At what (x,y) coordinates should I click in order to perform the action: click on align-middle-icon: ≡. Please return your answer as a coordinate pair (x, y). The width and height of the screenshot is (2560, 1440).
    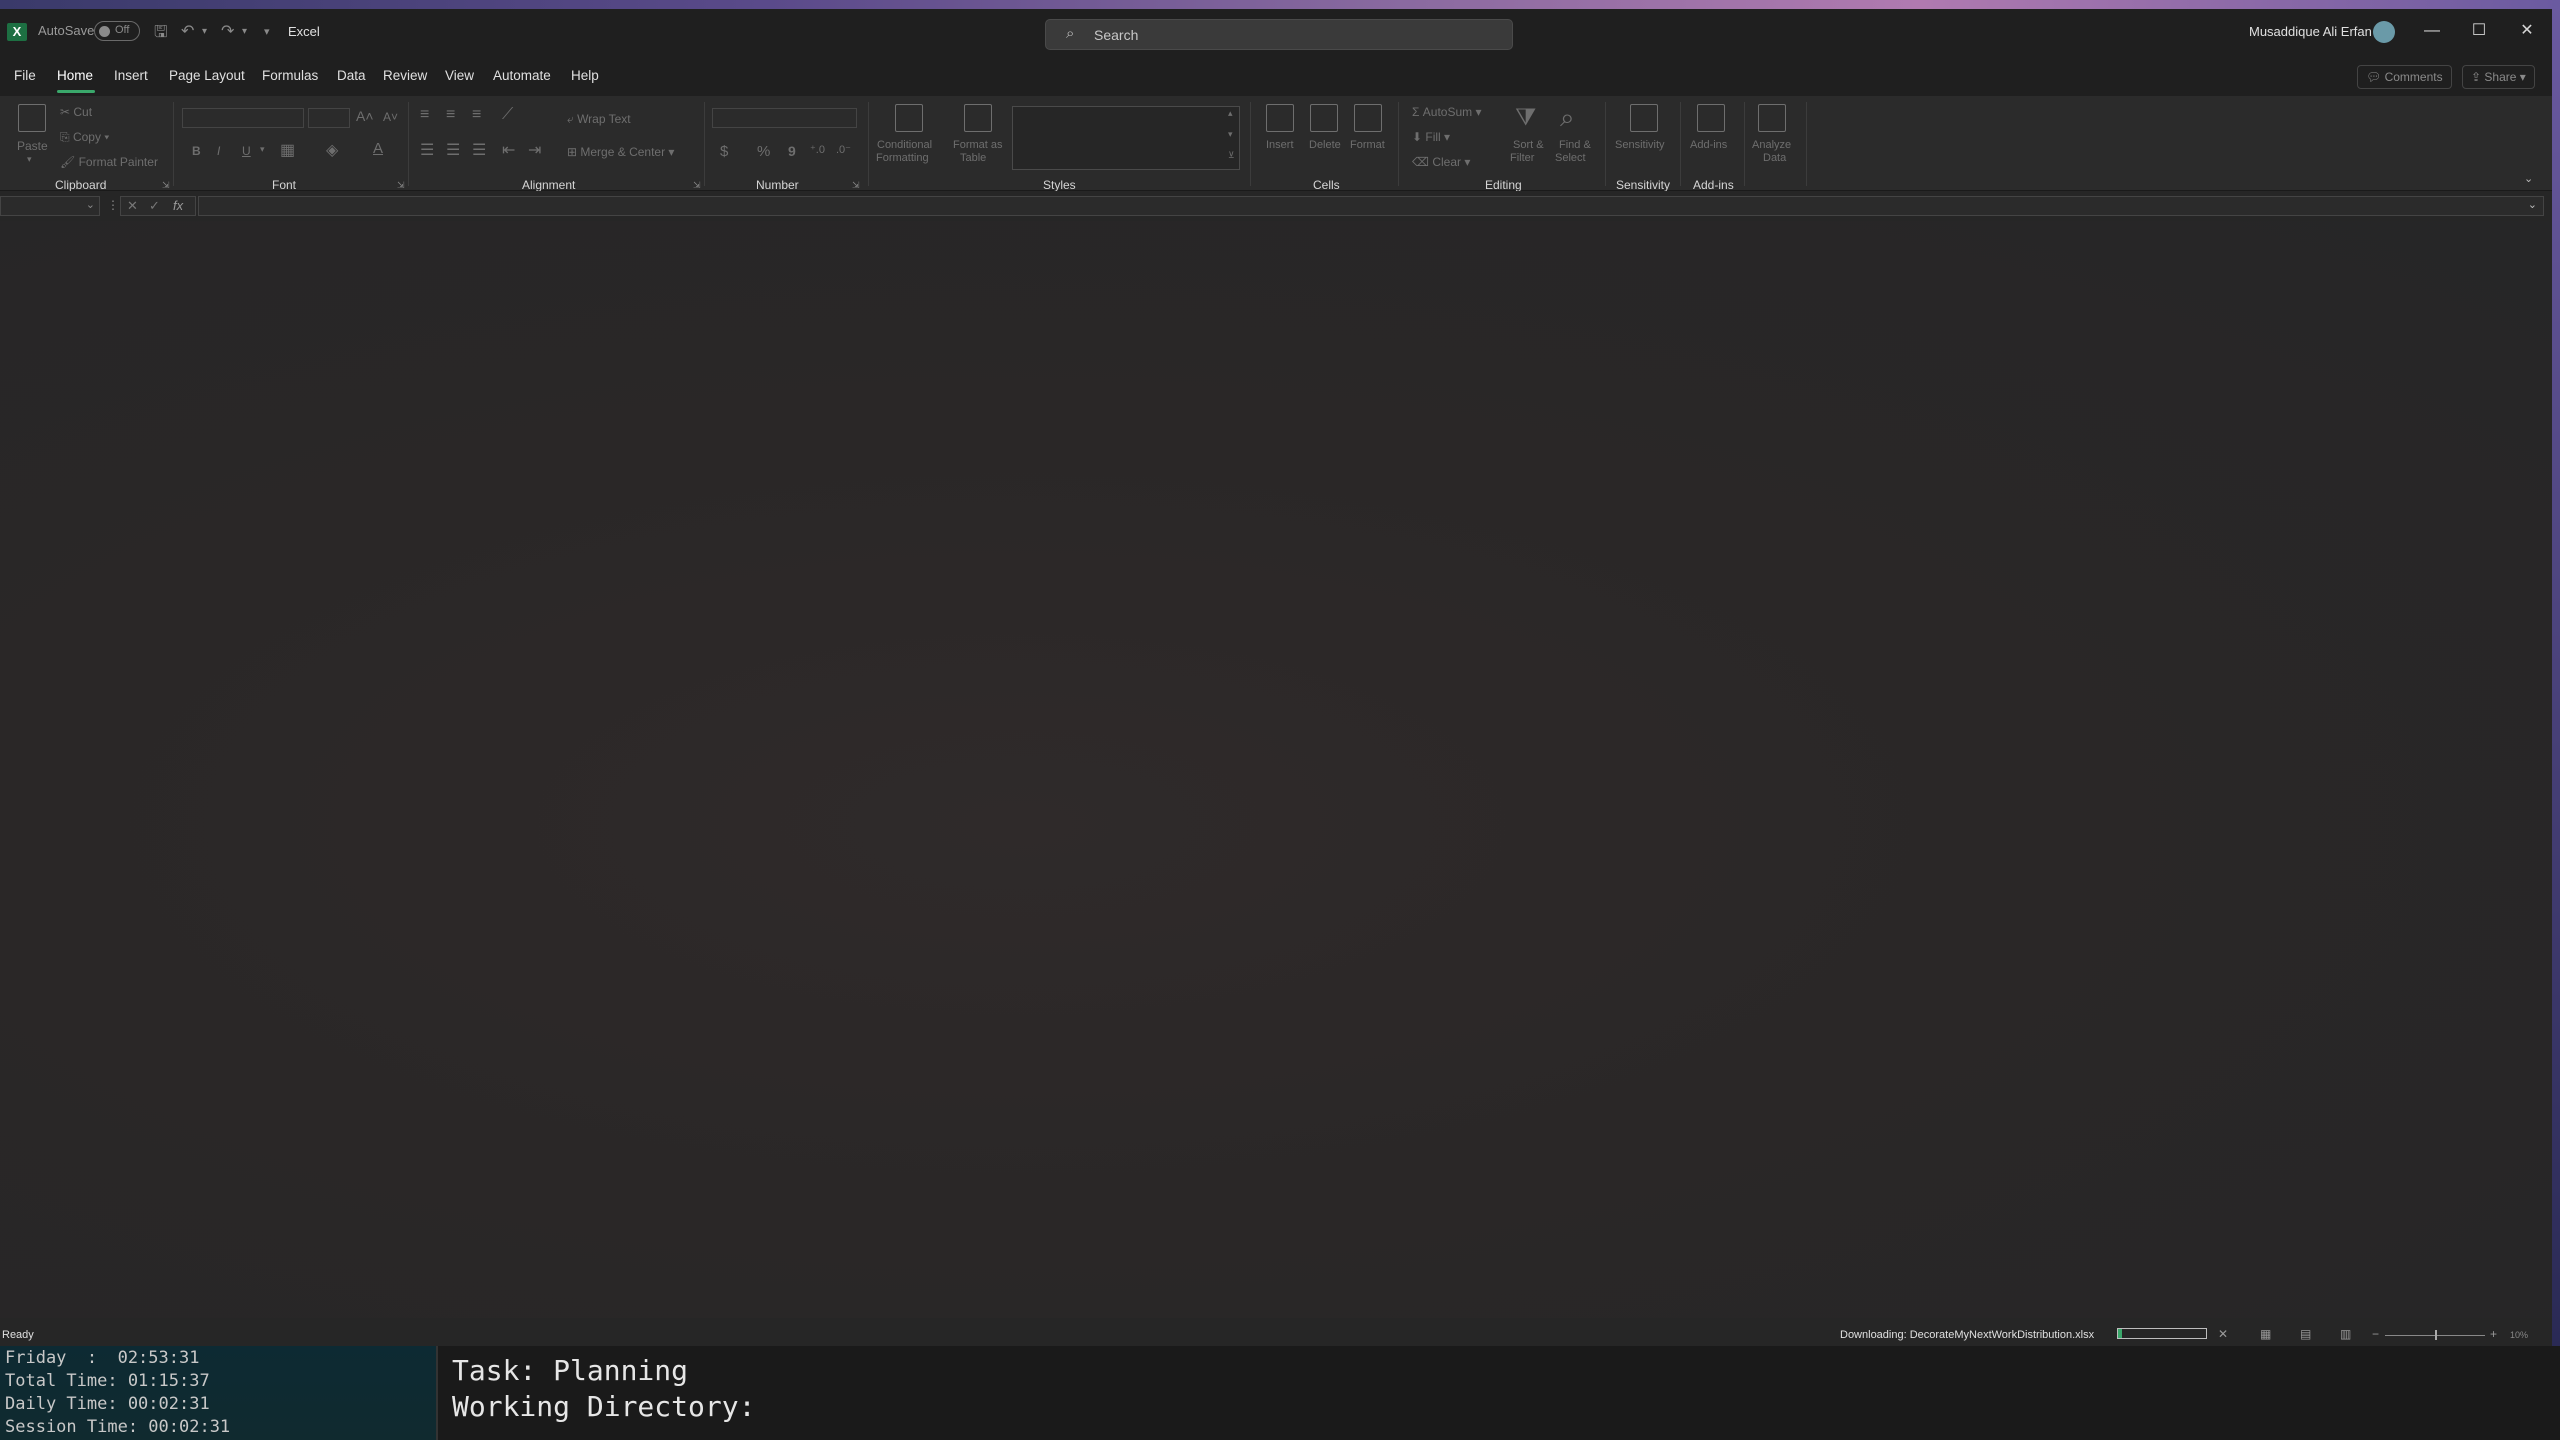
    Looking at the image, I should click on (450, 115).